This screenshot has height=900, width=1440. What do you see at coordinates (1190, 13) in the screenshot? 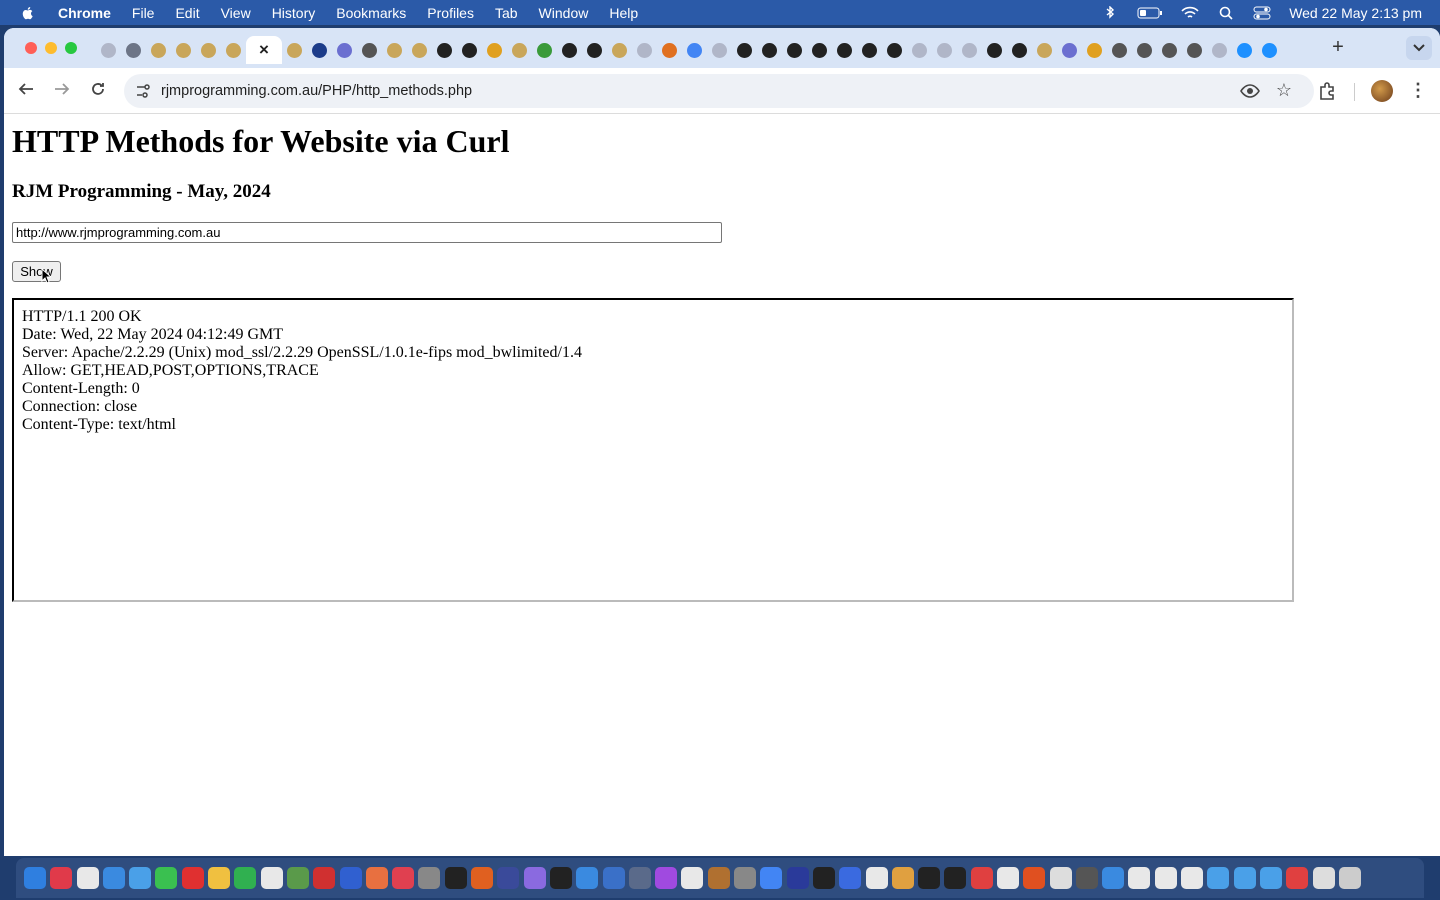
I see `wifi-icon` at bounding box center [1190, 13].